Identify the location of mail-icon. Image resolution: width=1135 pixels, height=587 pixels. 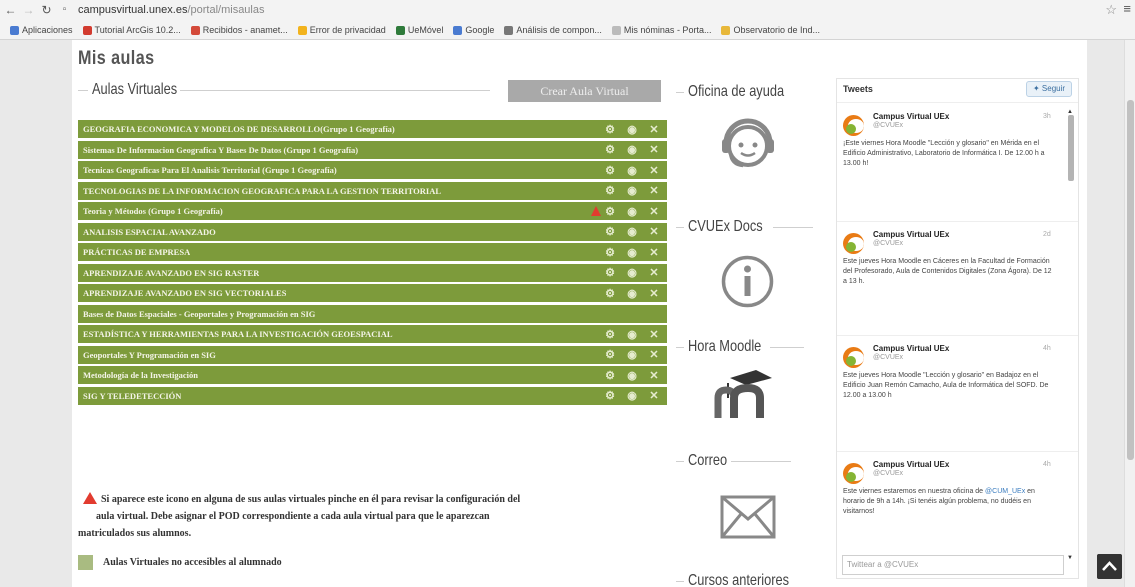
(748, 517).